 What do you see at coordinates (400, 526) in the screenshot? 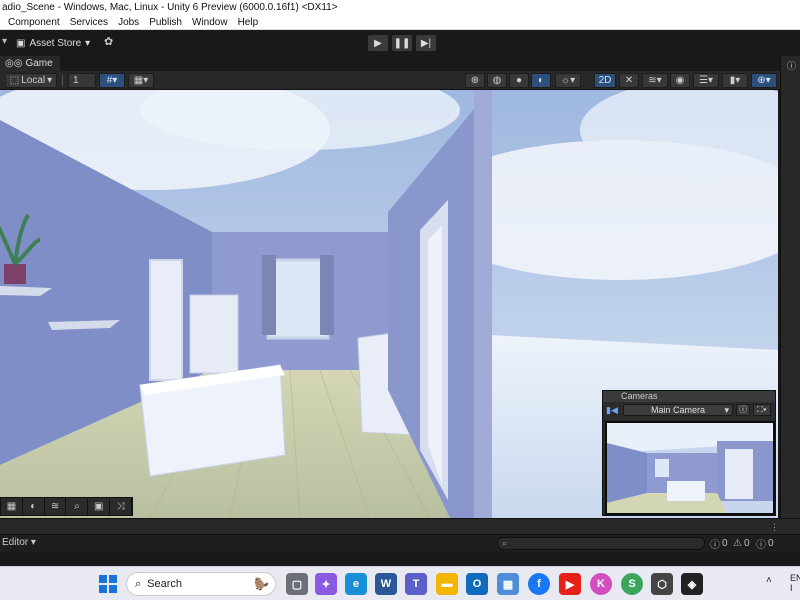
I see `console-tab-strip: ⋮` at bounding box center [400, 526].